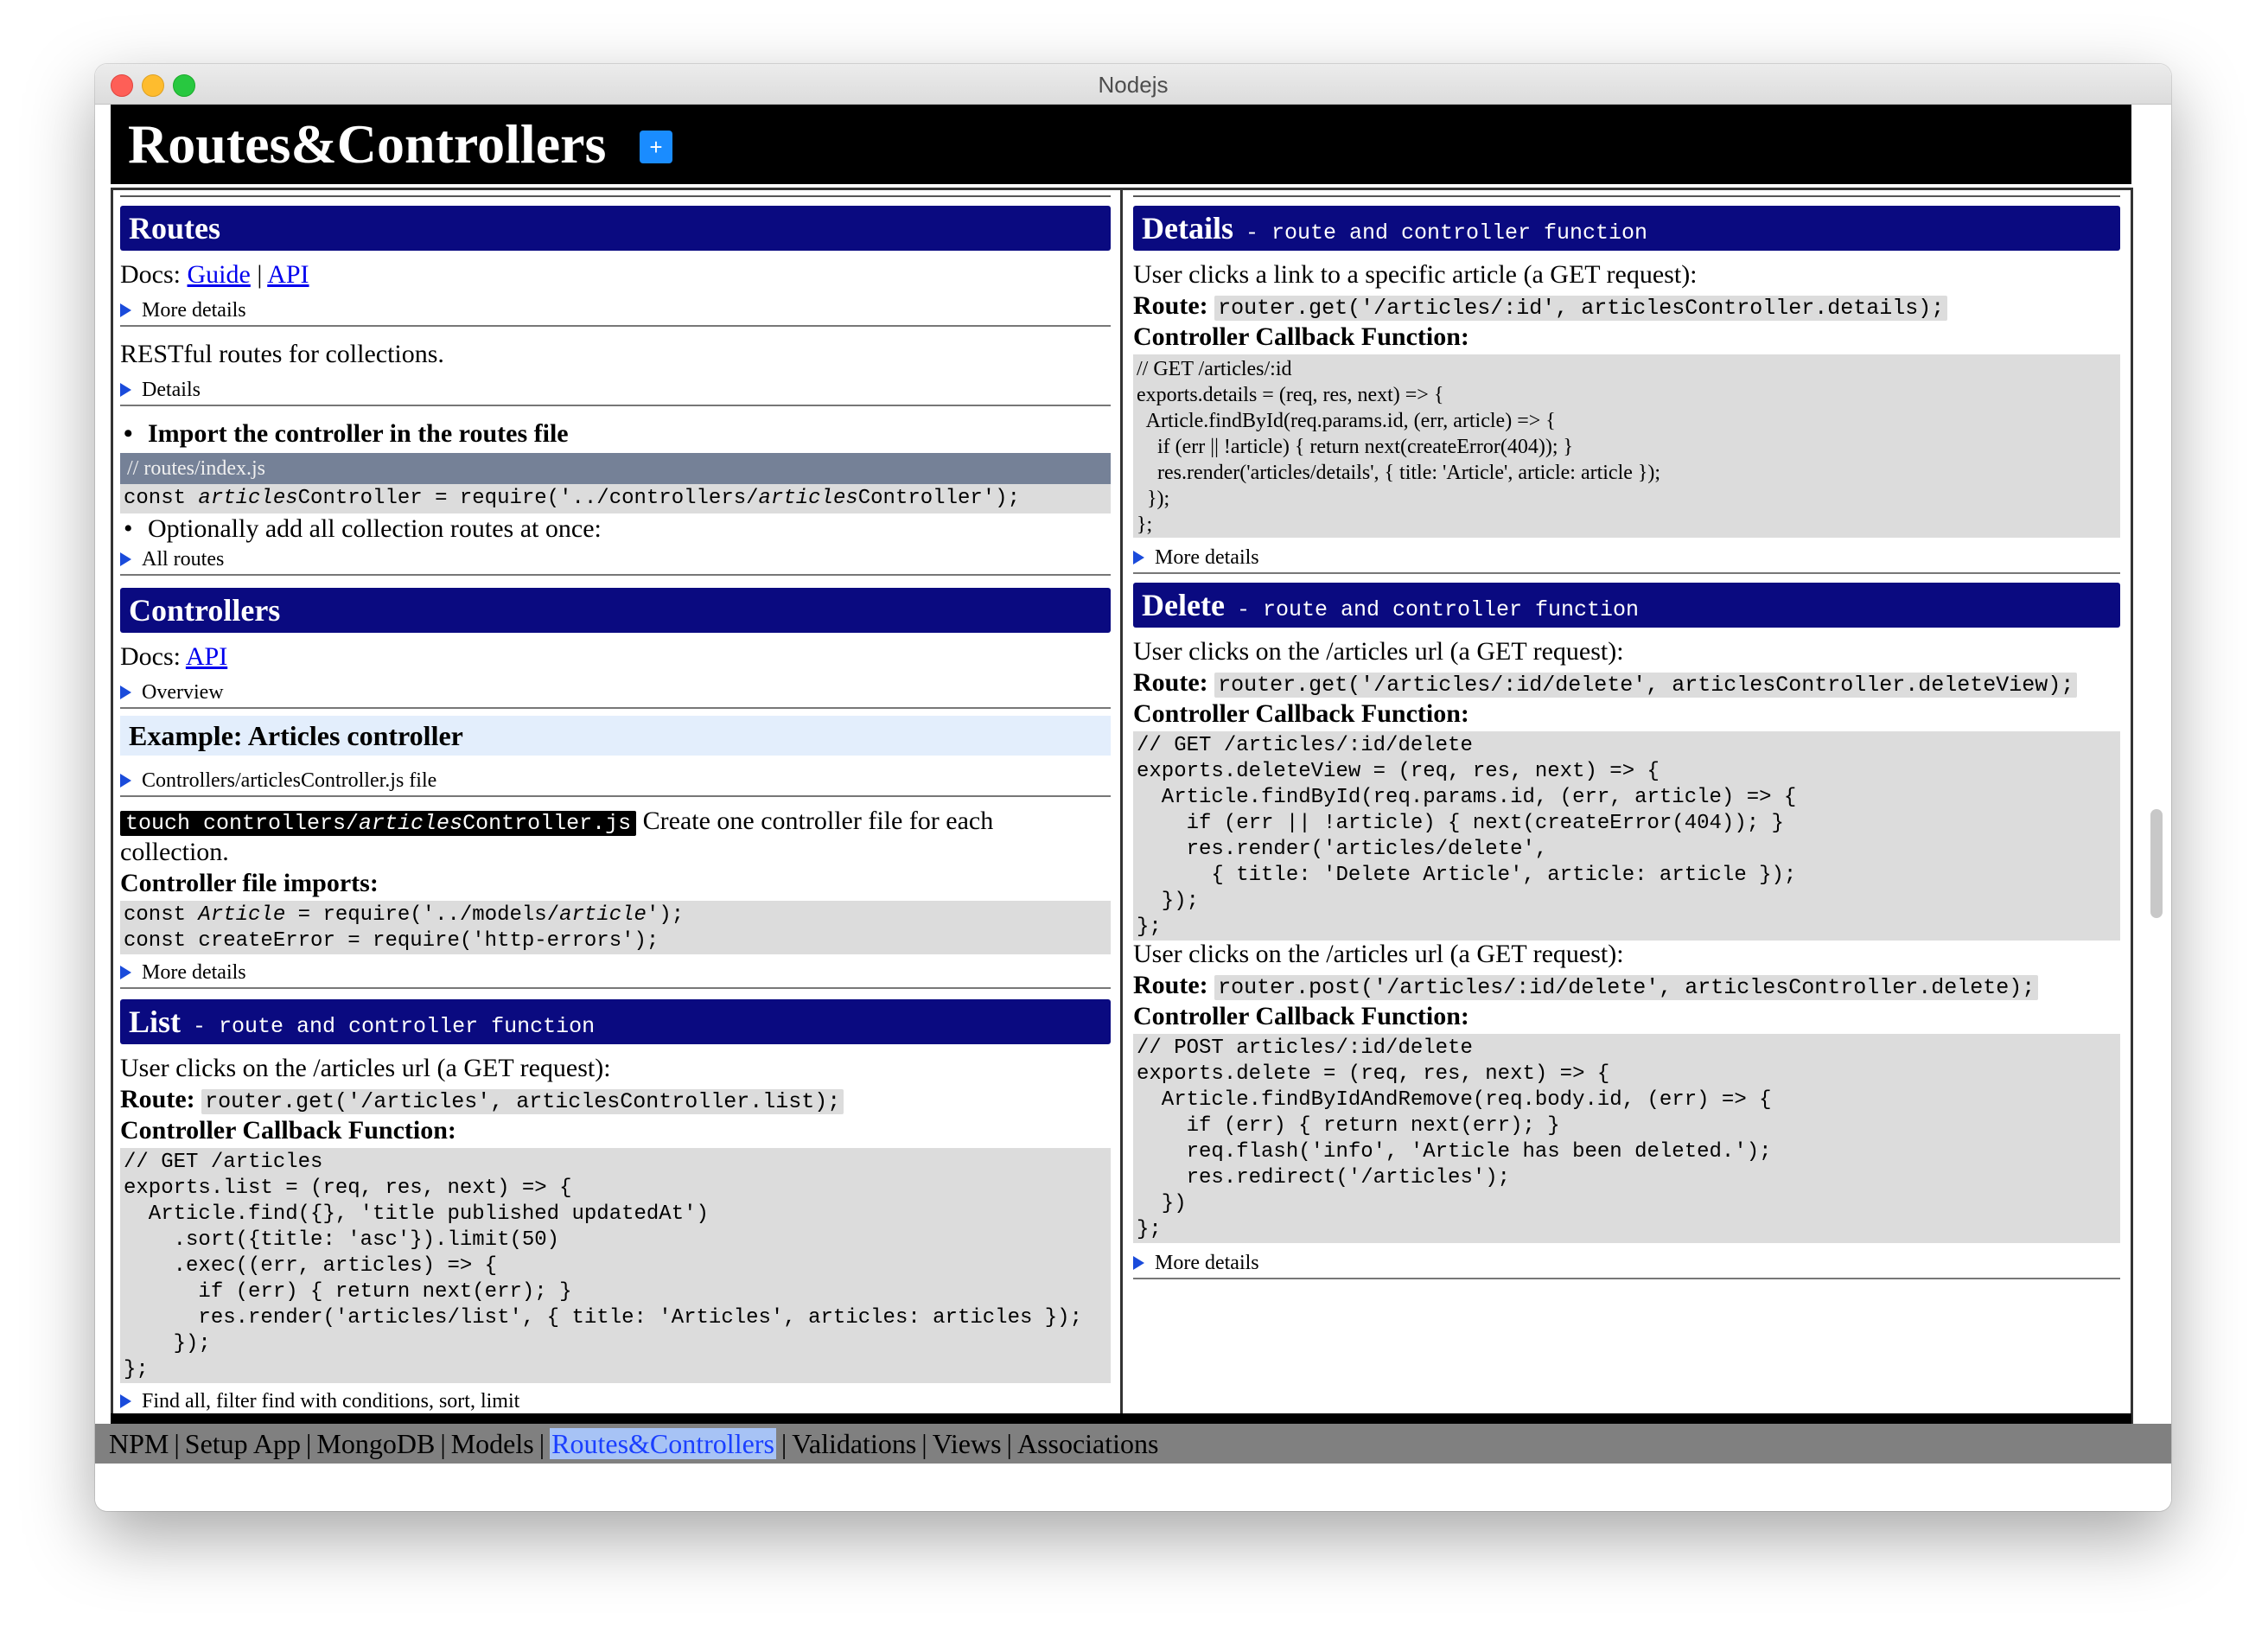  I want to click on guide-link: Guide, so click(219, 275).